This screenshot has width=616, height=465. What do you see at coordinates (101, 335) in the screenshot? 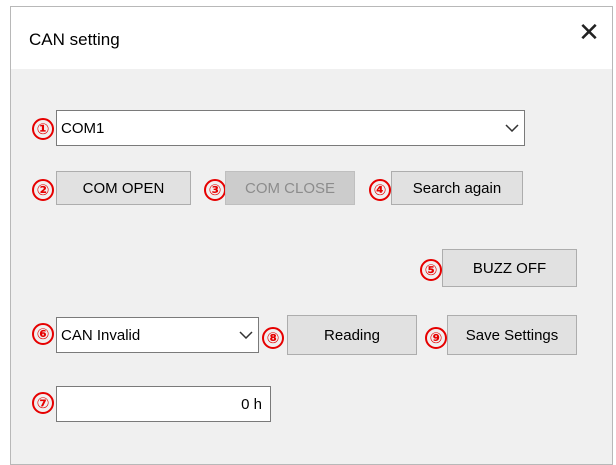
I see `can-mode-select-value: CAN Invalid` at bounding box center [101, 335].